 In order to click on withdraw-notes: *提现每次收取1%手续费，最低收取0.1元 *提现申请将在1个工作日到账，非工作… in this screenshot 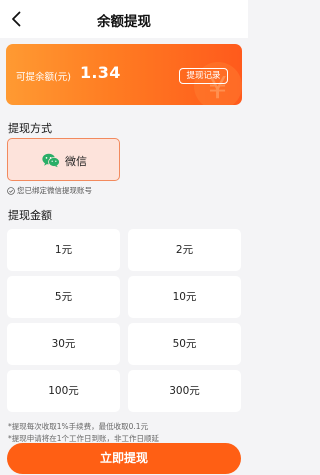, I will do `click(126, 433)`.